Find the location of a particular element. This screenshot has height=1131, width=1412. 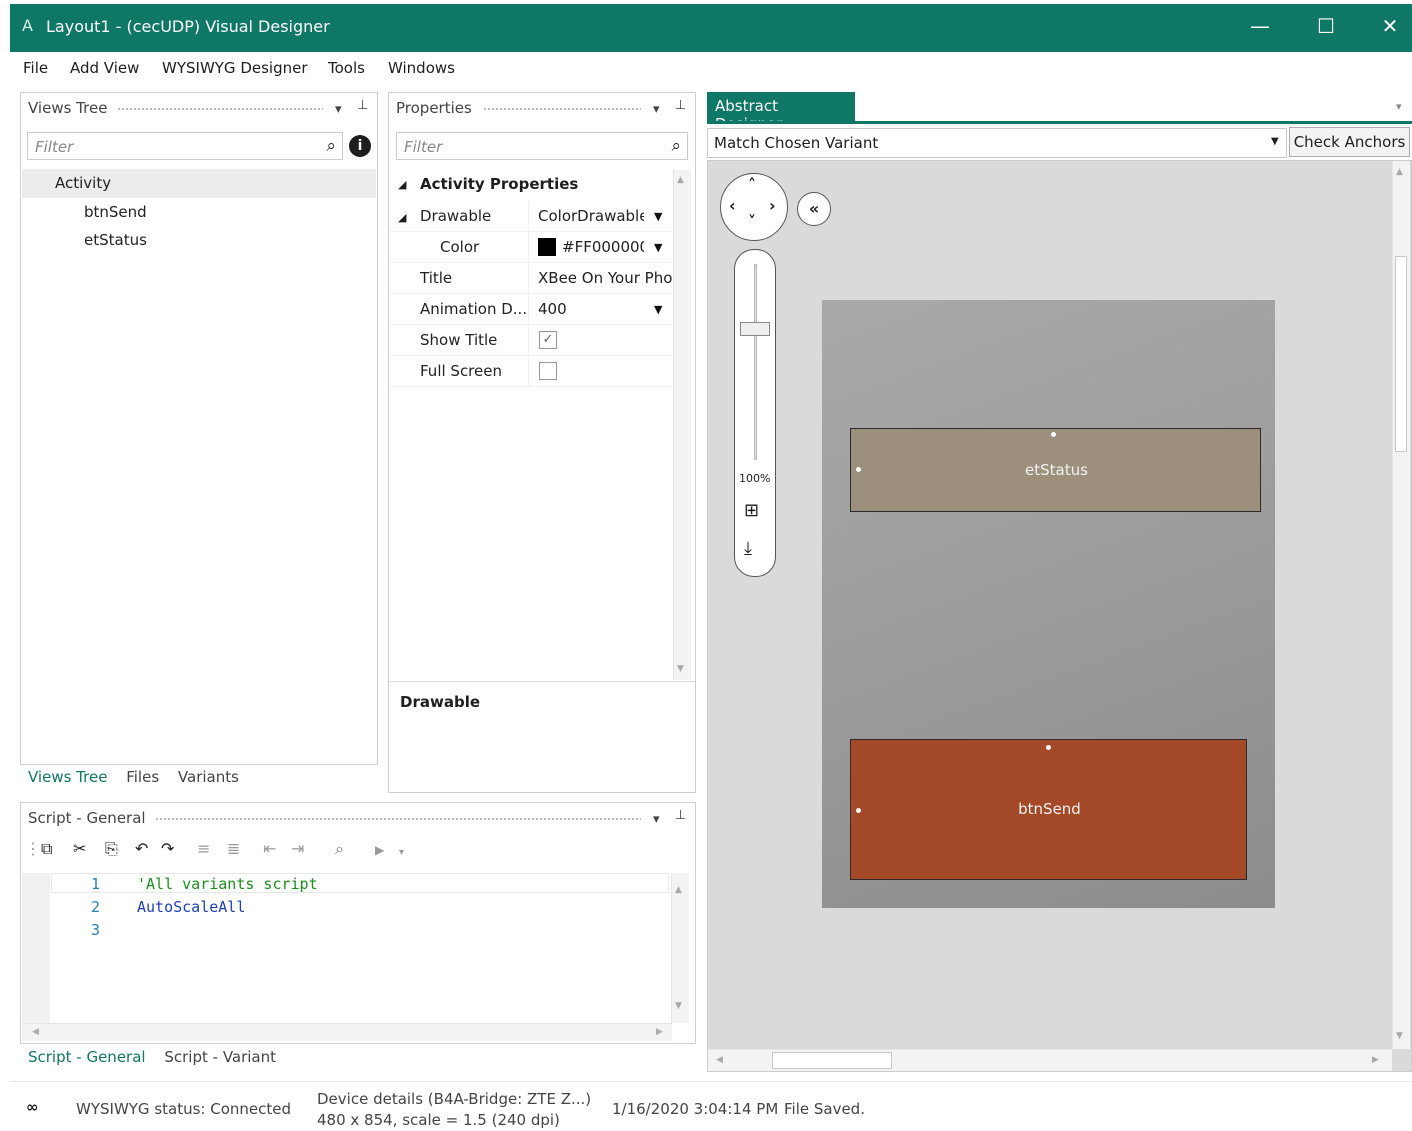

tab-script-general: Script - General is located at coordinates (87, 1057).